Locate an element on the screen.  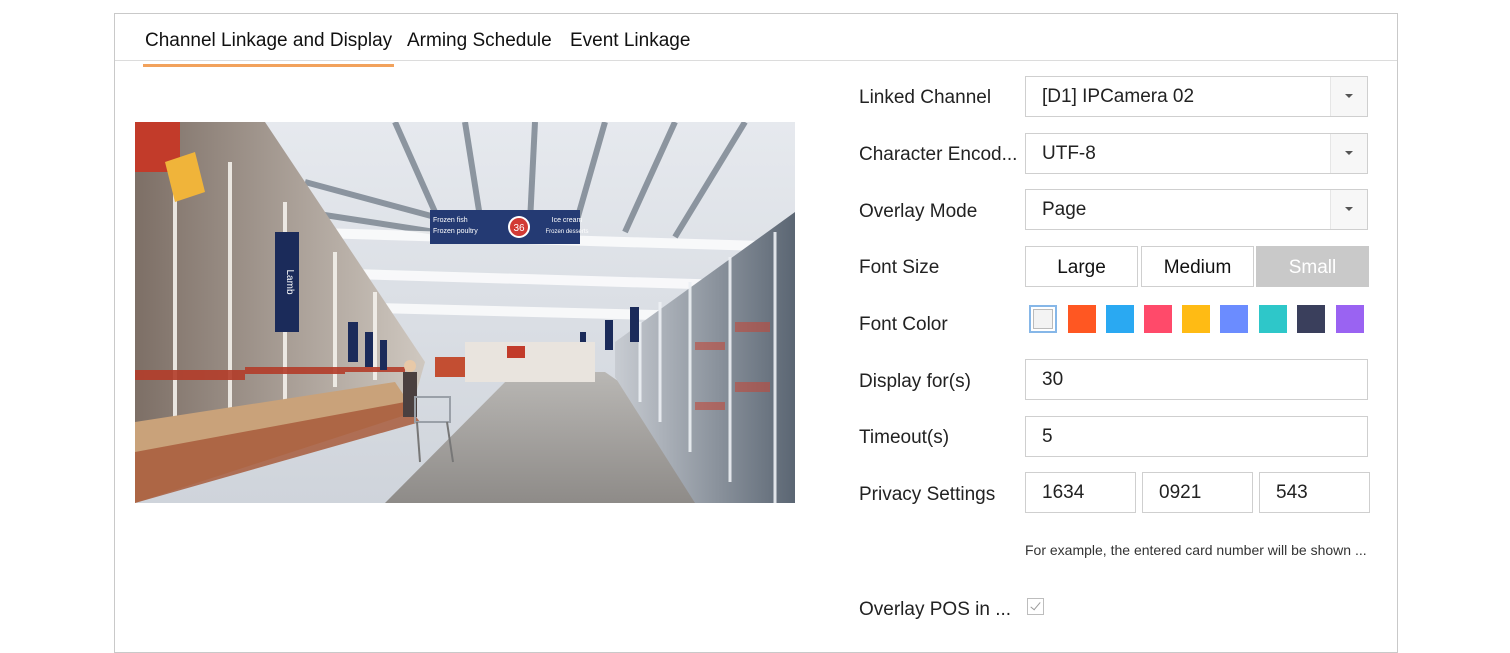
privacy-settings-label: Privacy Settings is located at coordinates (927, 494).